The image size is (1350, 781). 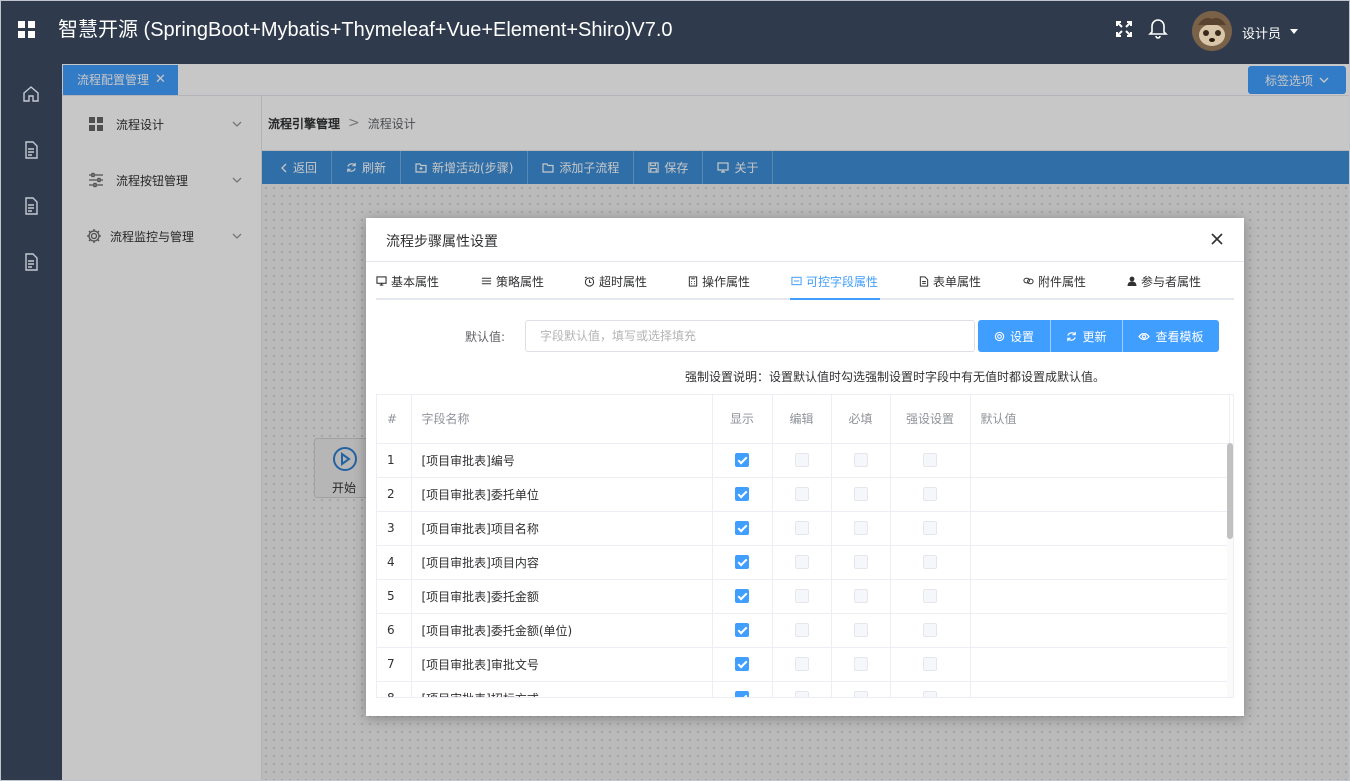 What do you see at coordinates (1230, 491) in the screenshot?
I see `table-scrollbar` at bounding box center [1230, 491].